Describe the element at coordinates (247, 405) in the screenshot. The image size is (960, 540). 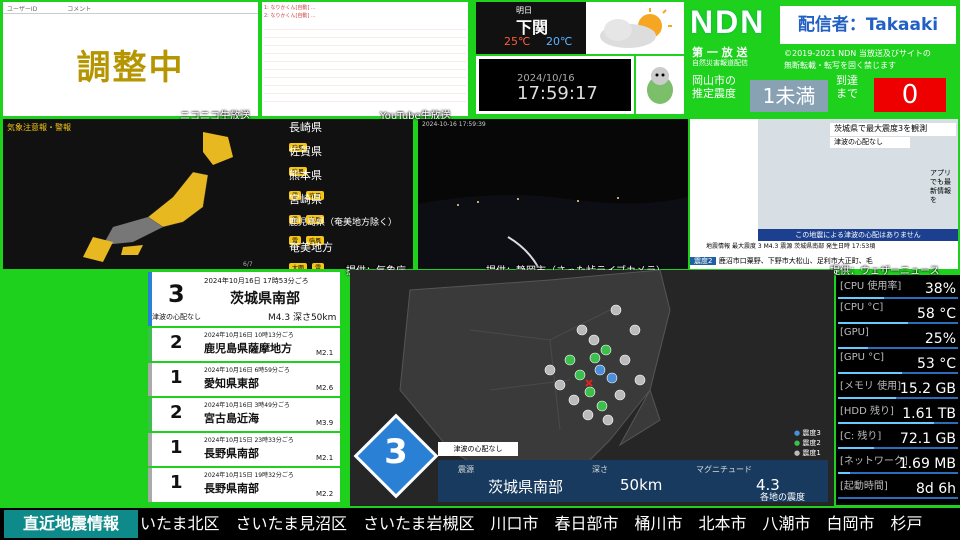
I see `item-date: 2024年10月16日 3時49分ごろ` at that location.